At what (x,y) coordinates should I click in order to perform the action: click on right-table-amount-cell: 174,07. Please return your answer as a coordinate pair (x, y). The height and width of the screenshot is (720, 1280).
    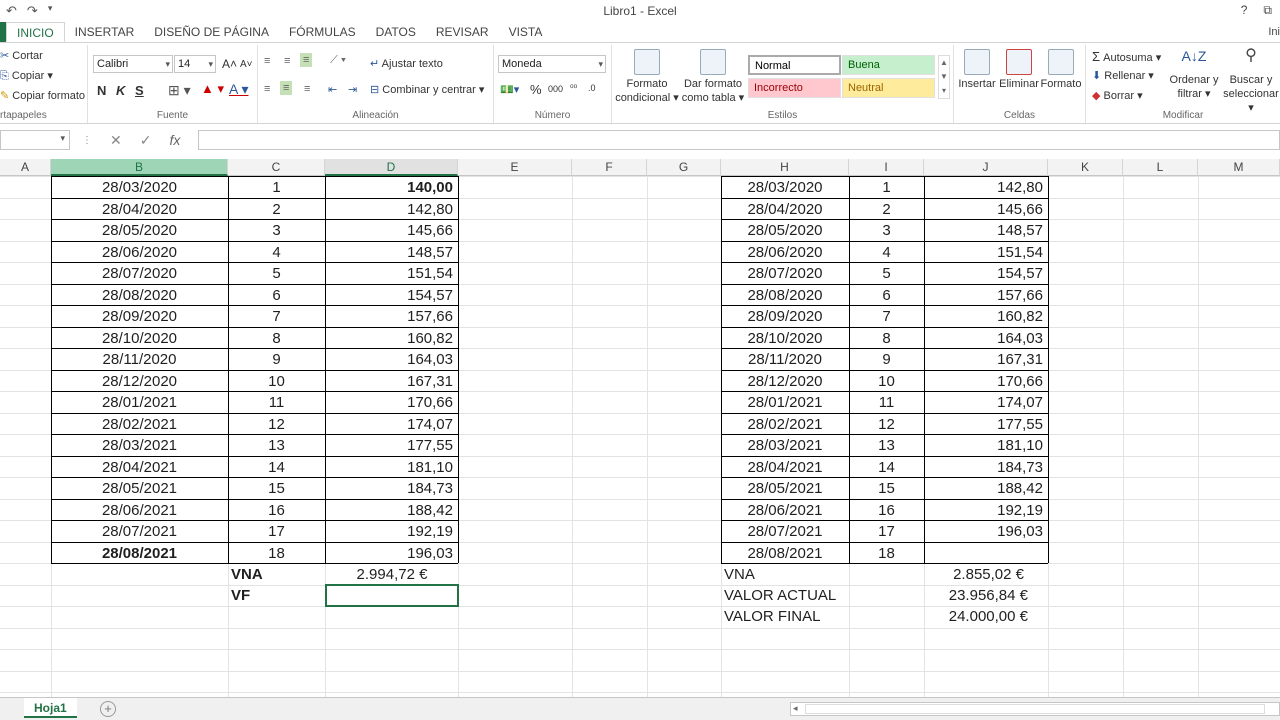
    Looking at the image, I should click on (986, 402).